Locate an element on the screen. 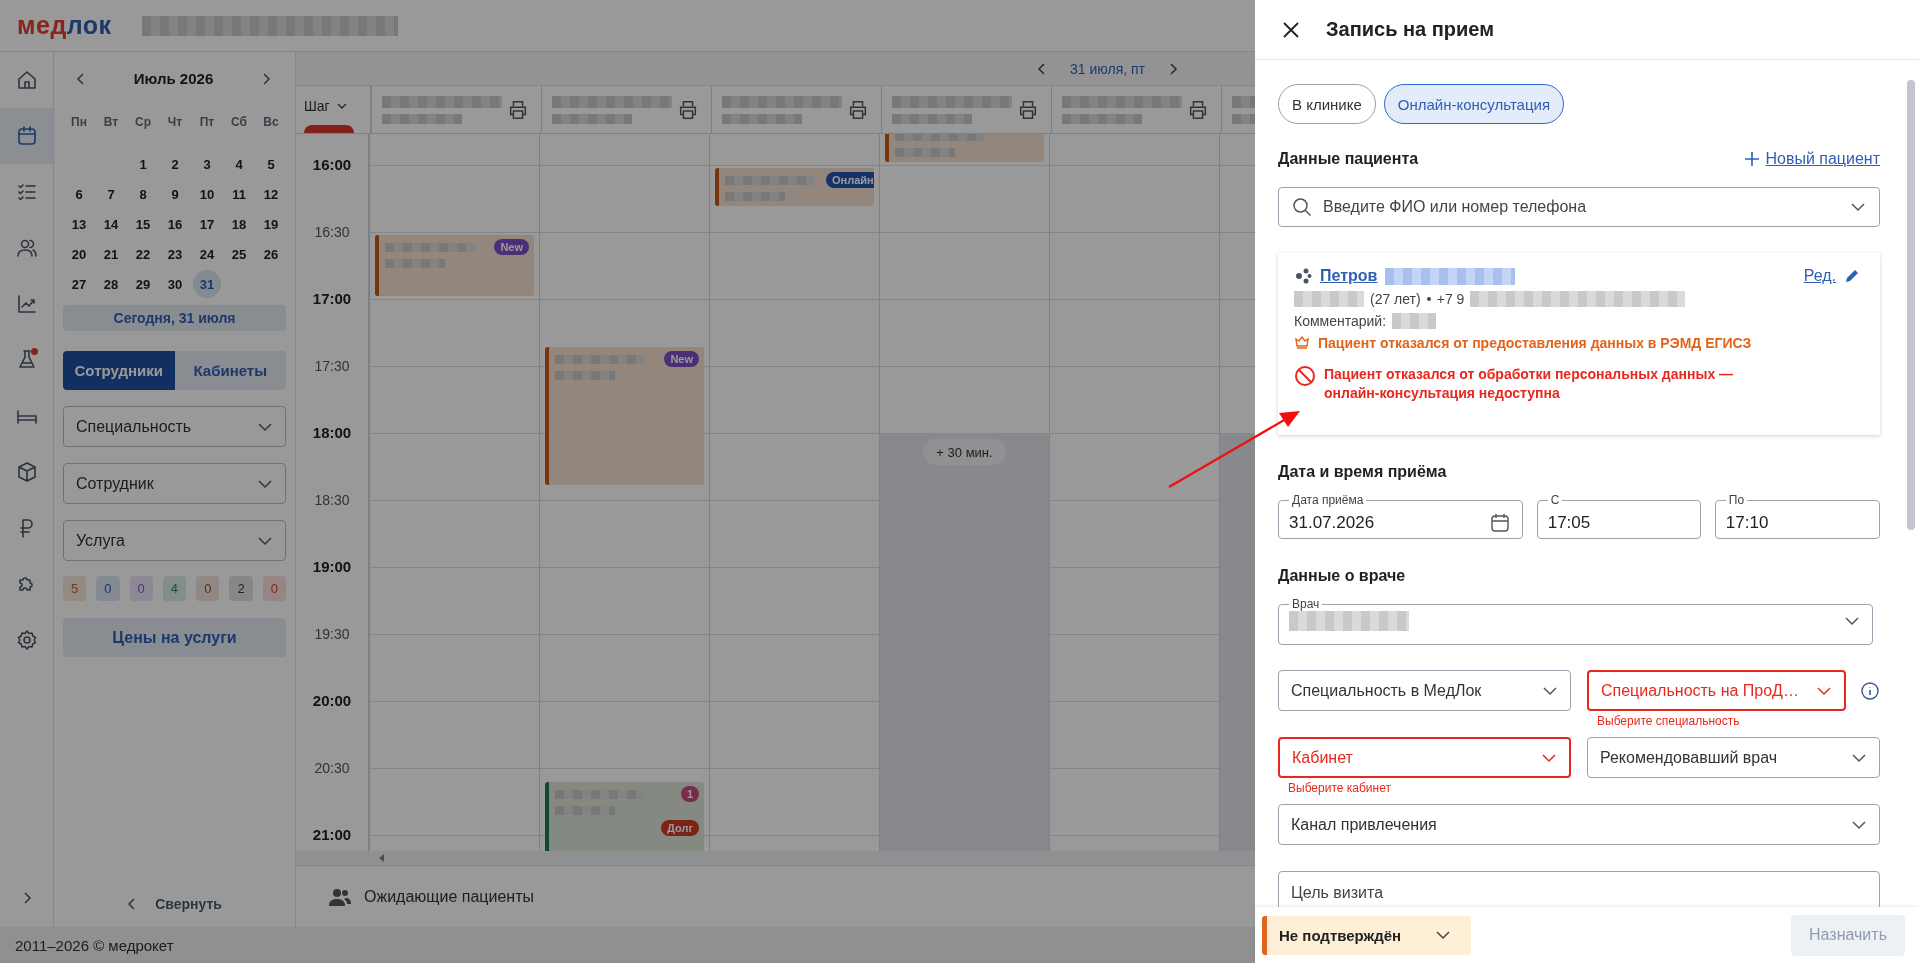 The image size is (1919, 963). filter-dropdown: Специальность is located at coordinates (174, 426).